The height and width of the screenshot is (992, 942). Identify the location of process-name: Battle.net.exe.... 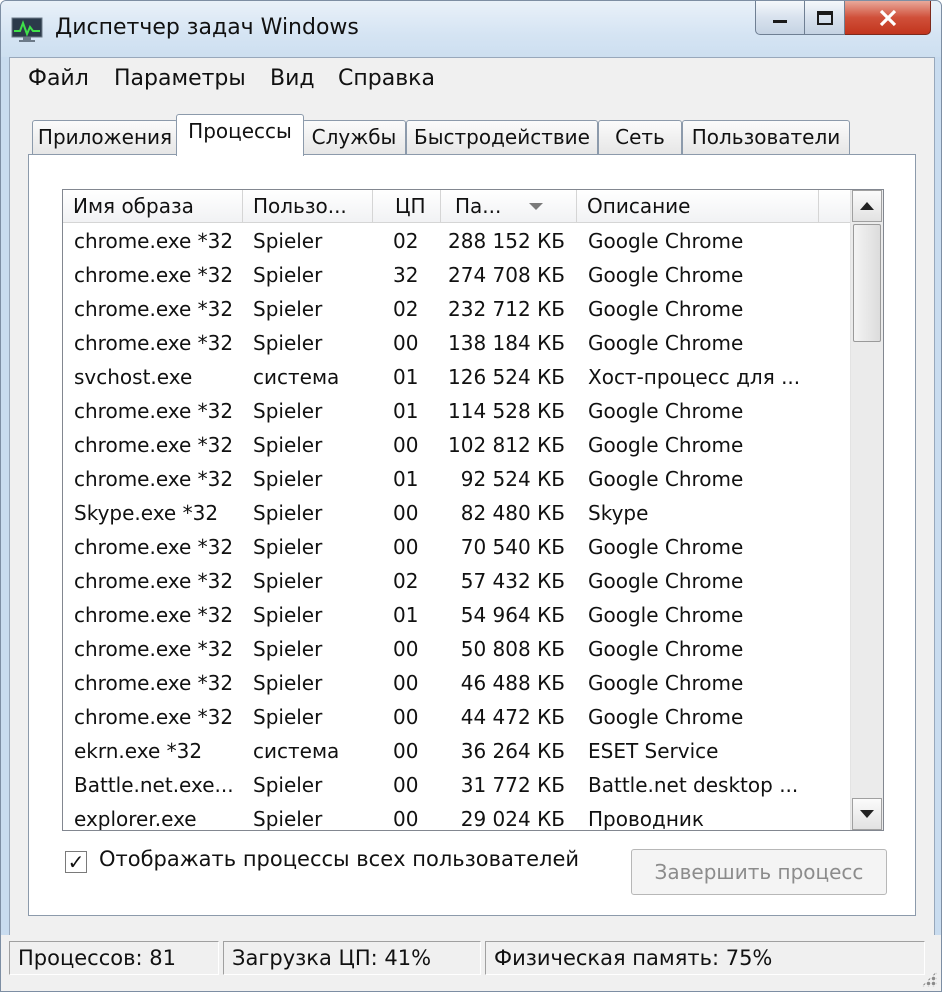
(154, 785).